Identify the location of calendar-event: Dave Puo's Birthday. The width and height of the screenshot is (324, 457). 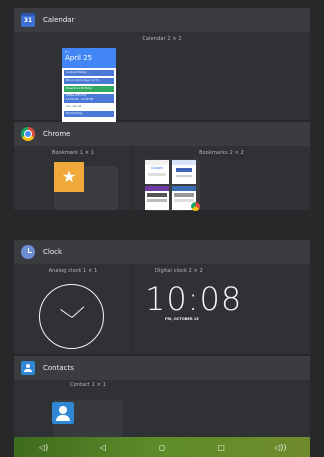
(89, 89).